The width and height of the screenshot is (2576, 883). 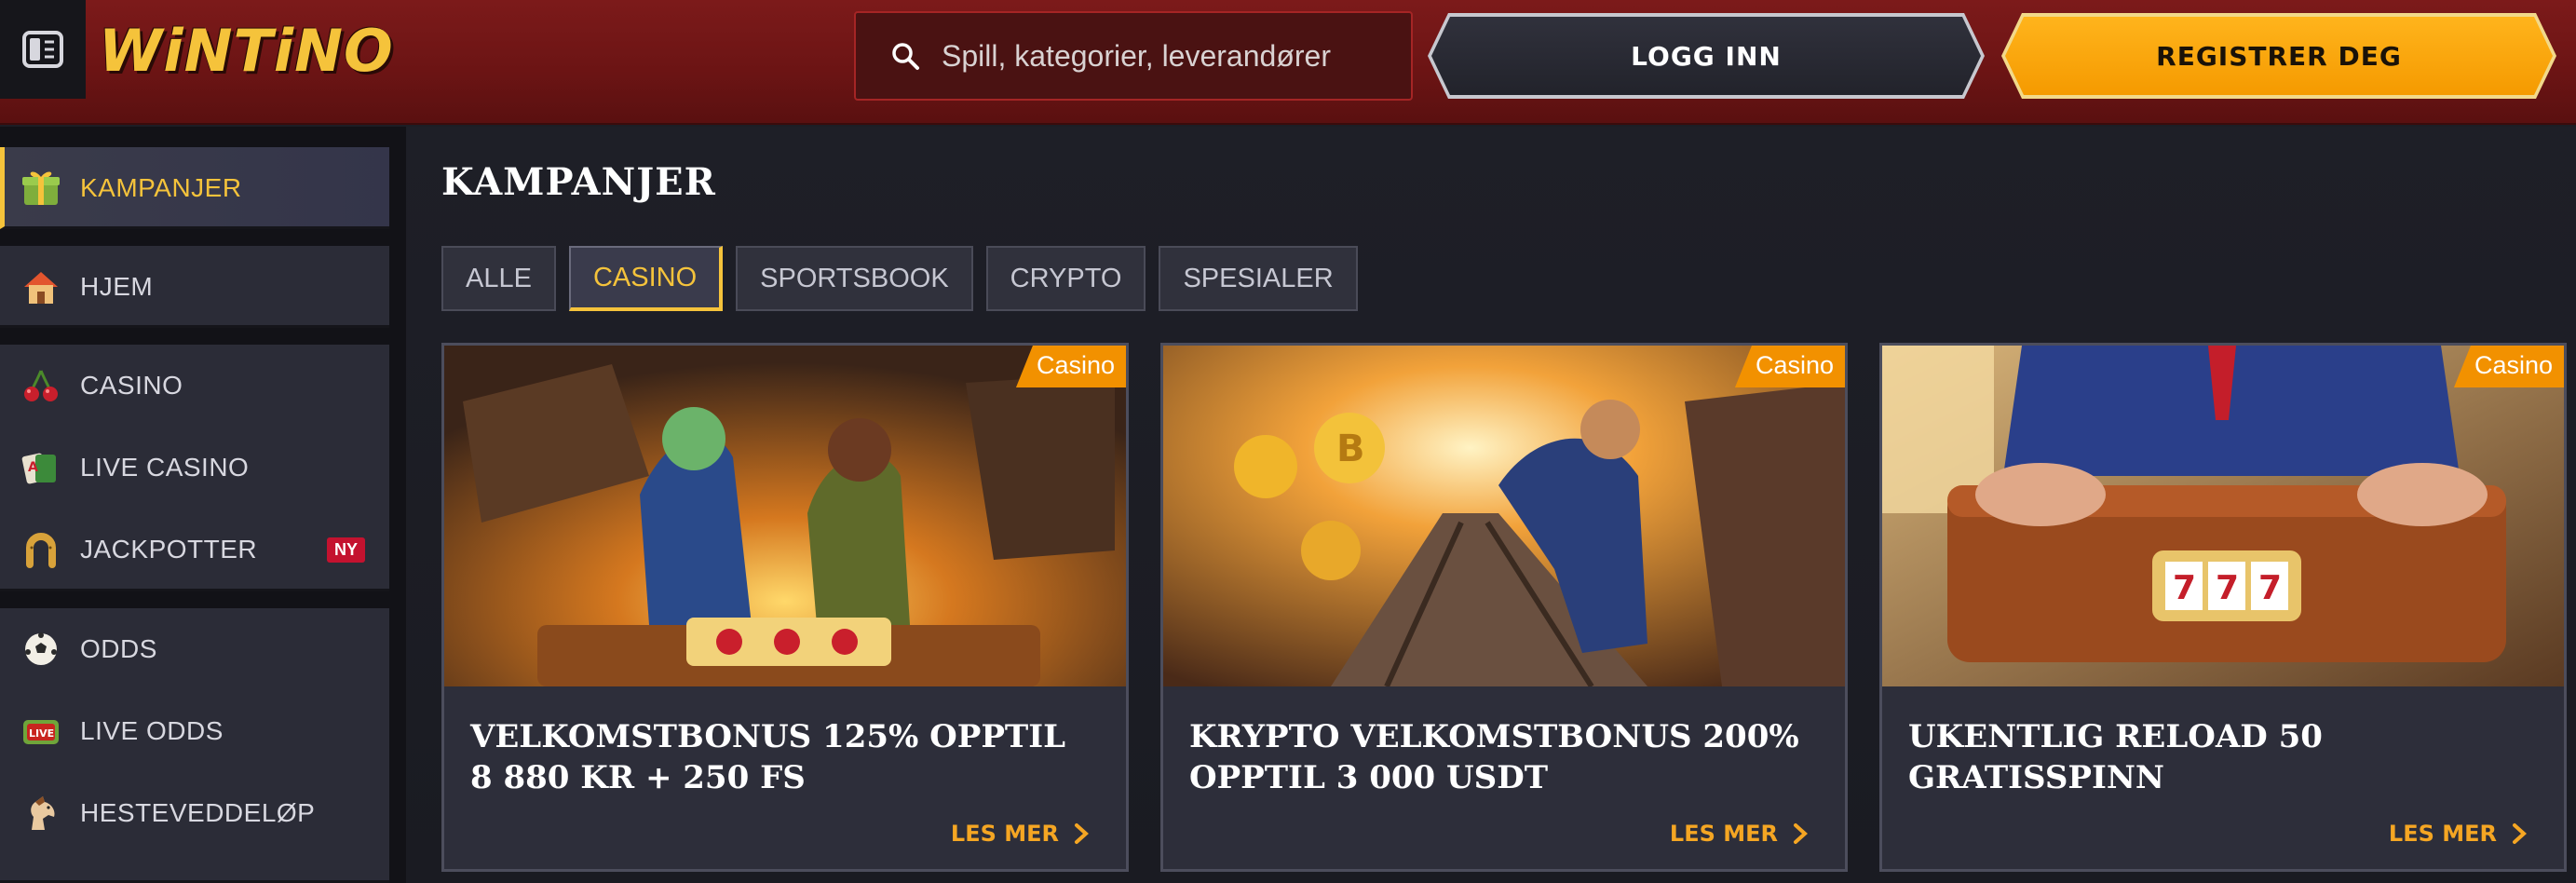 I want to click on search-box, so click(x=1133, y=56).